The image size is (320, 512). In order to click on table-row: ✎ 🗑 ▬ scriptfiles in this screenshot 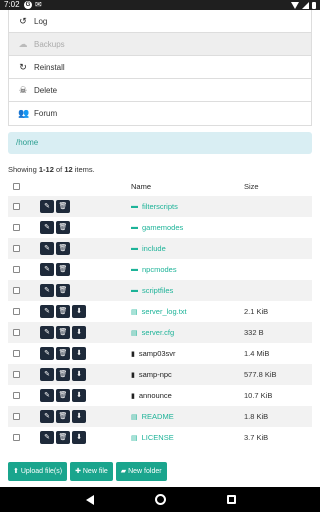, I will do `click(160, 290)`.